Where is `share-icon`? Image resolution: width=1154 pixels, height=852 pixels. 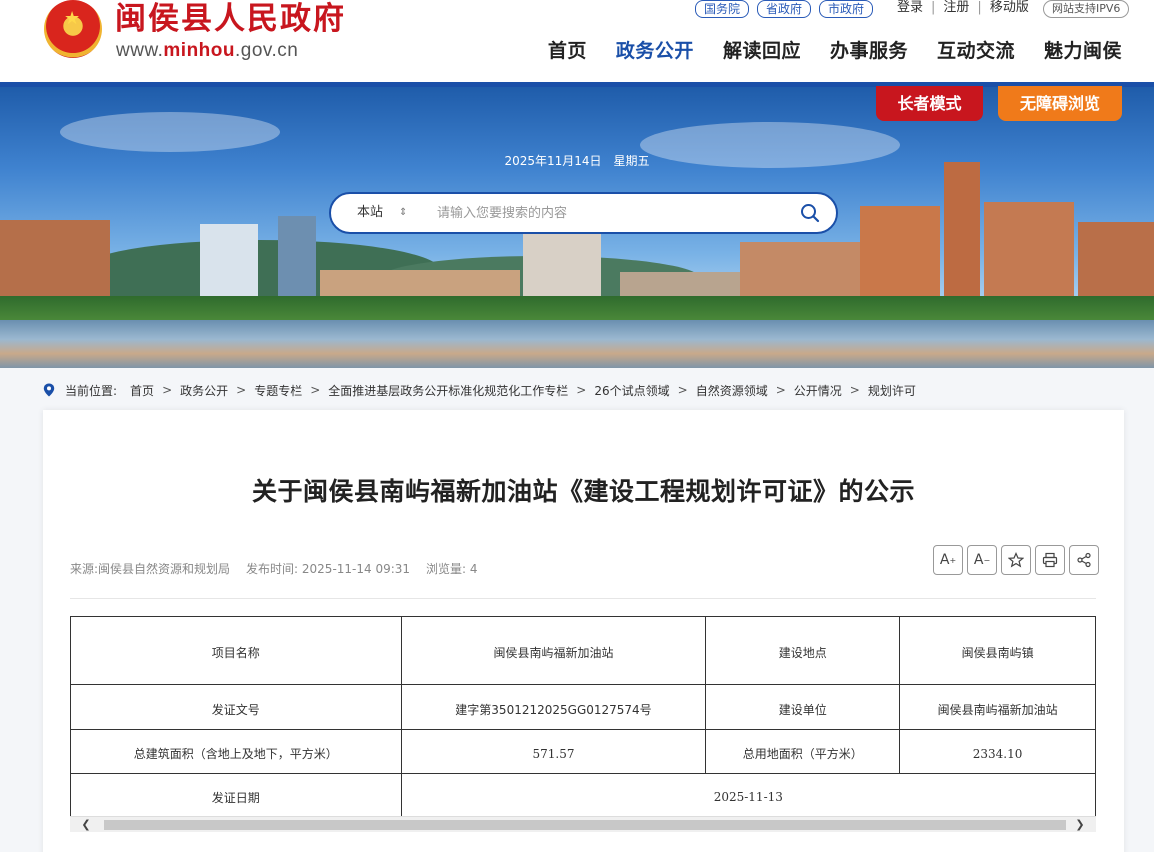
share-icon is located at coordinates (1084, 560).